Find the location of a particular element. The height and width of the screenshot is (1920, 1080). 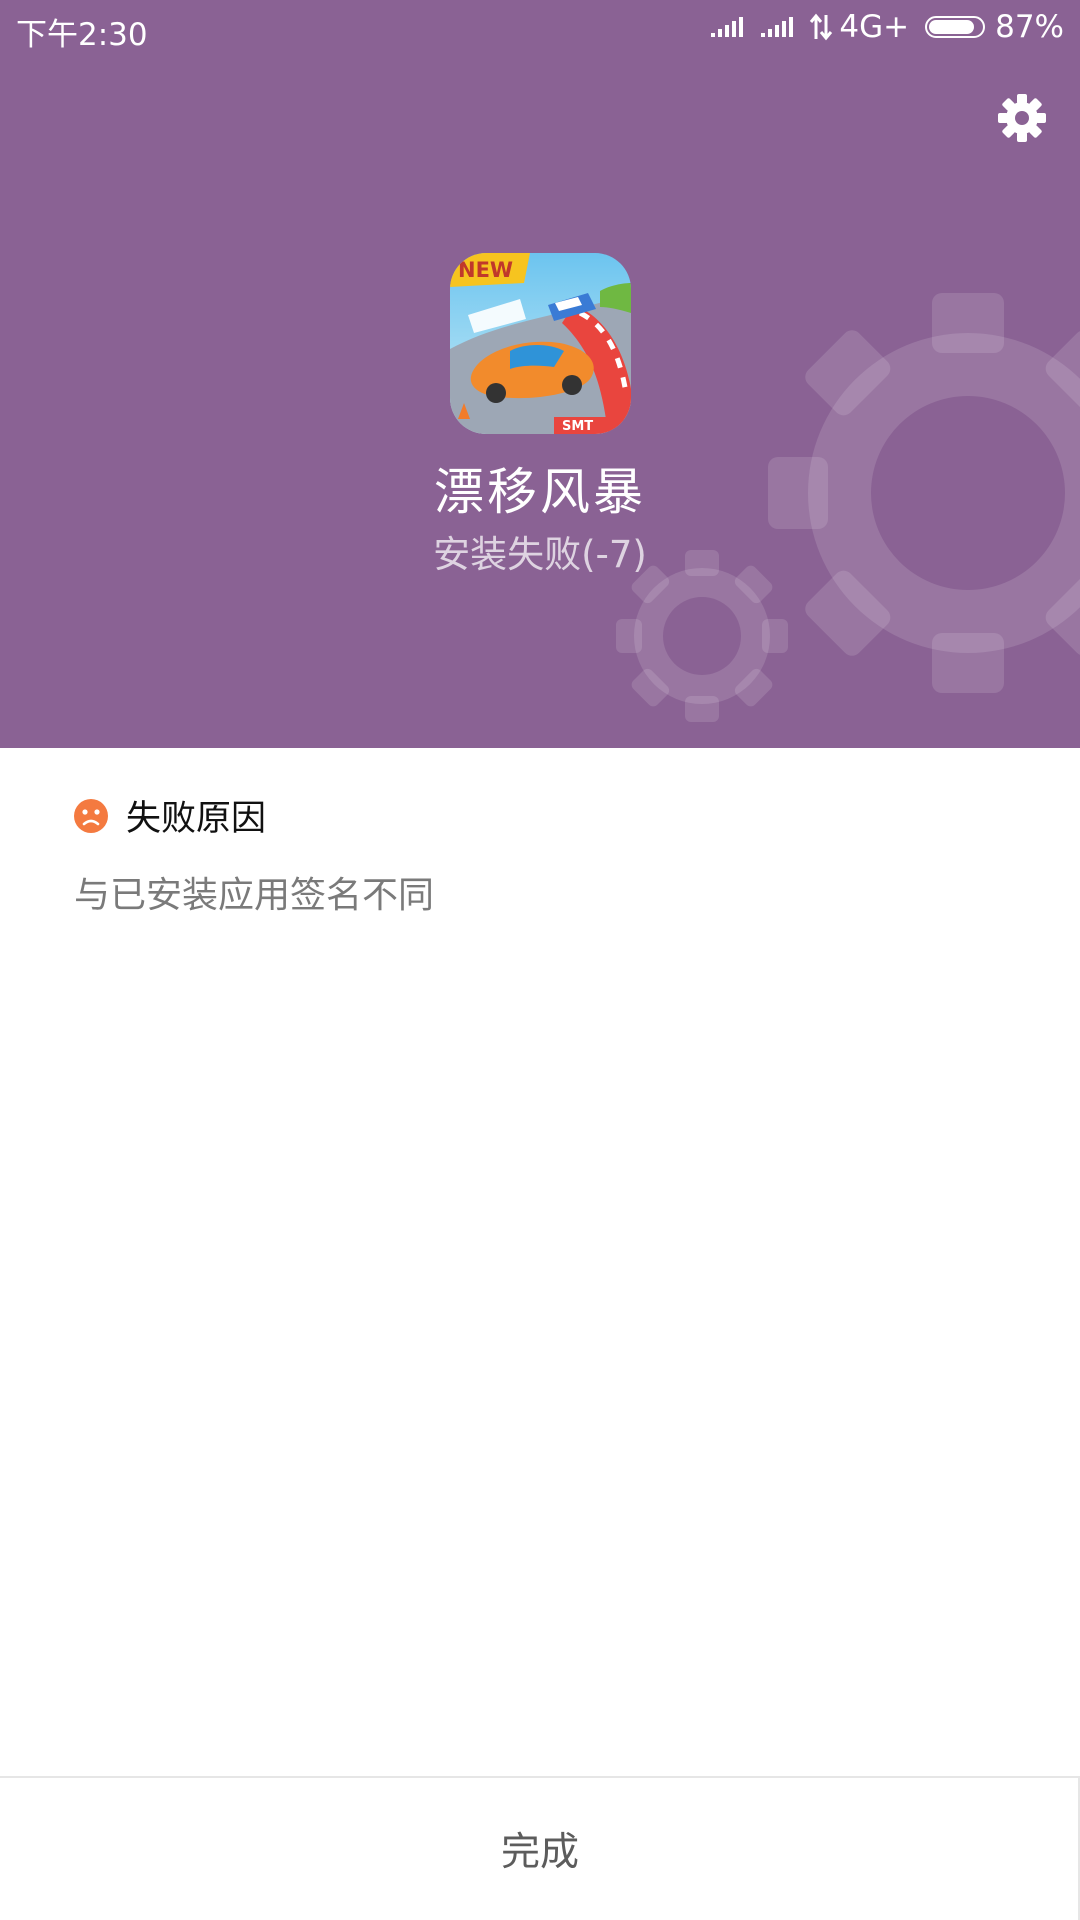

race-car-game-icon: SMT NEW is located at coordinates (540, 343).